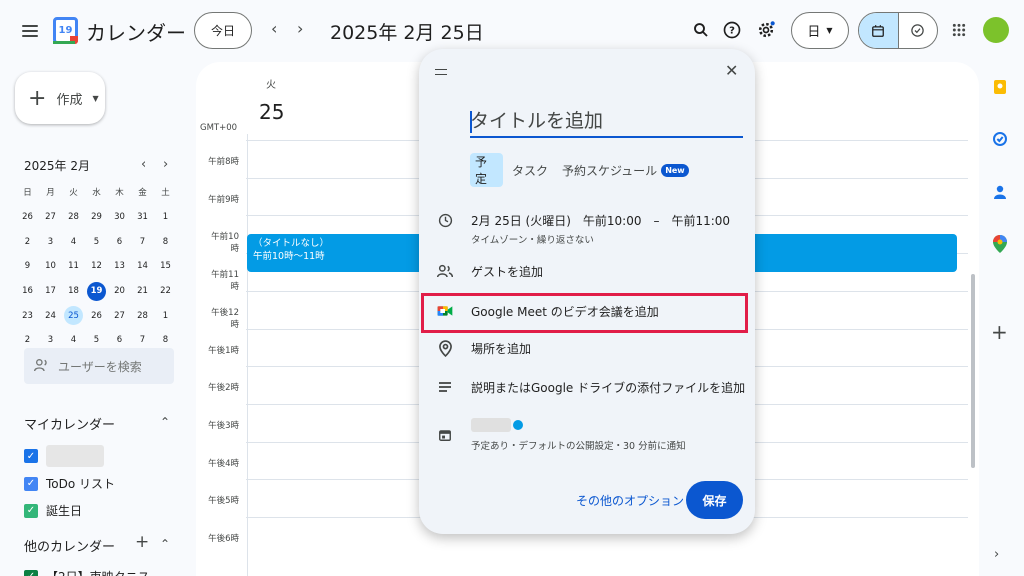 The height and width of the screenshot is (576, 1024). Describe the element at coordinates (300, 28) in the screenshot. I see `next-day-icon: ›` at that location.